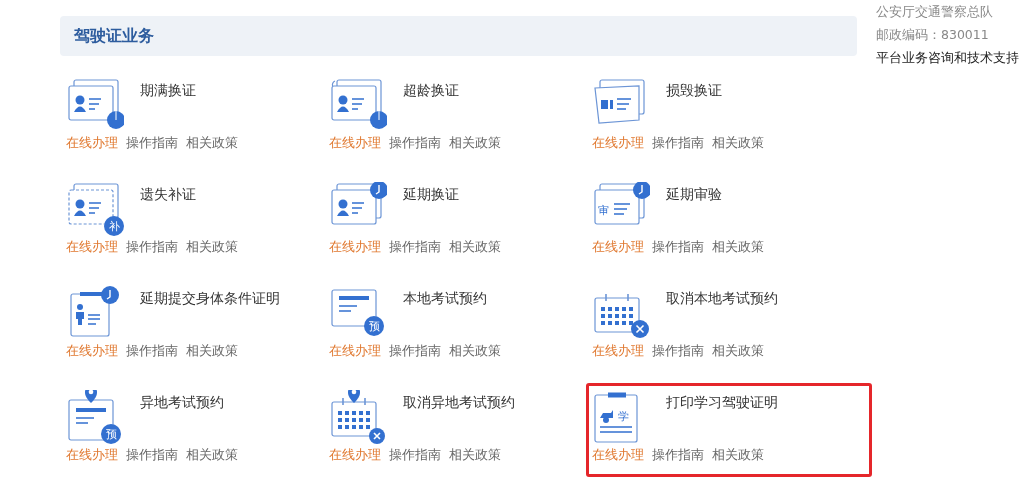  What do you see at coordinates (431, 90) in the screenshot?
I see `service-title: 超龄换证` at bounding box center [431, 90].